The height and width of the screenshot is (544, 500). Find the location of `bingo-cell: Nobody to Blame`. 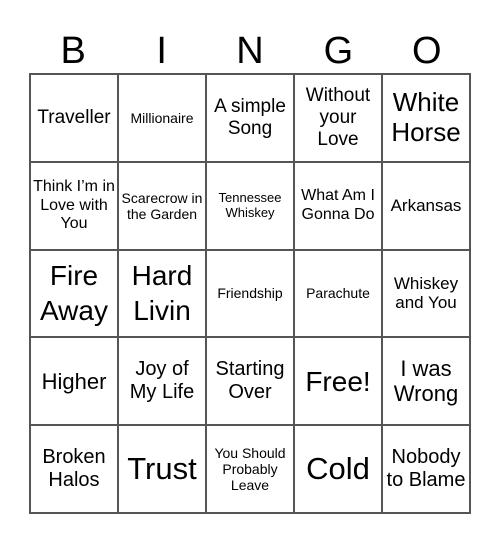

bingo-cell: Nobody to Blame is located at coordinates (426, 469).